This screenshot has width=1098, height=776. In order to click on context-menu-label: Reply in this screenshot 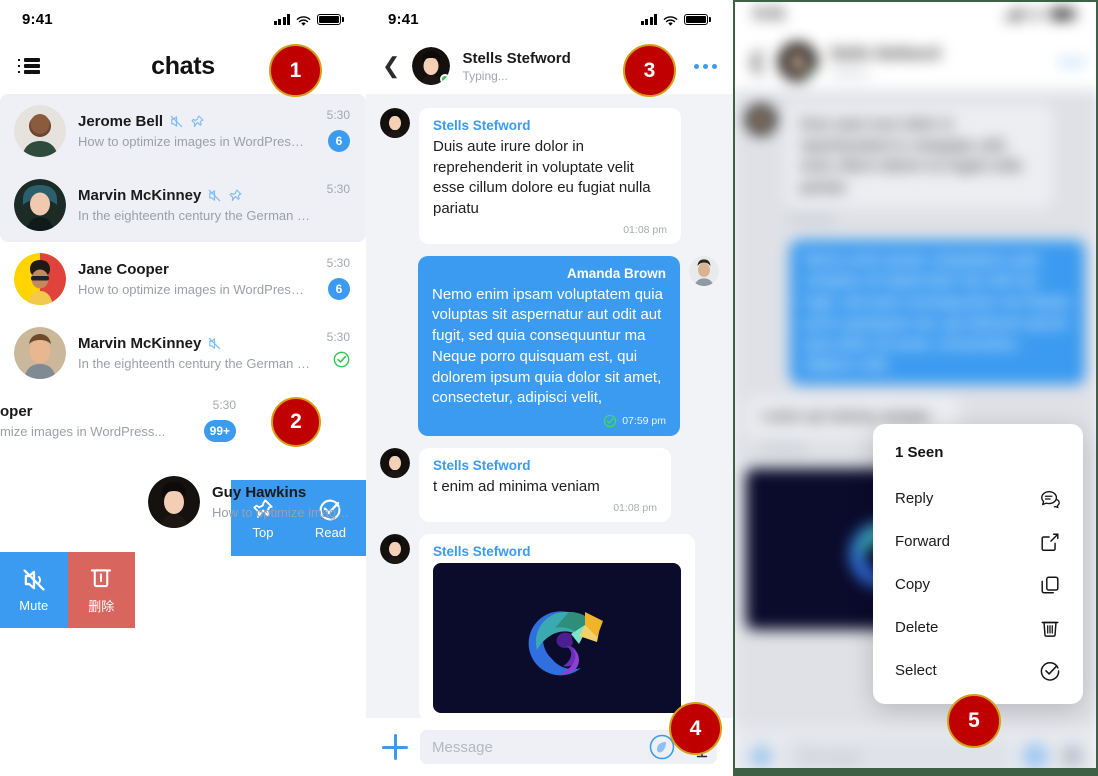, I will do `click(914, 498)`.